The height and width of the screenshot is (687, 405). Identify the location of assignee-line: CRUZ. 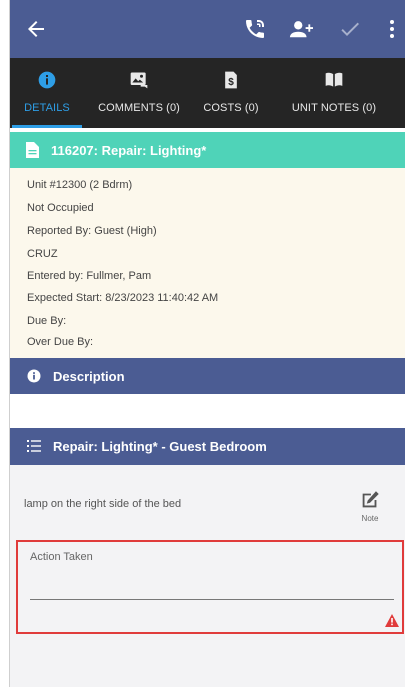
(42, 254).